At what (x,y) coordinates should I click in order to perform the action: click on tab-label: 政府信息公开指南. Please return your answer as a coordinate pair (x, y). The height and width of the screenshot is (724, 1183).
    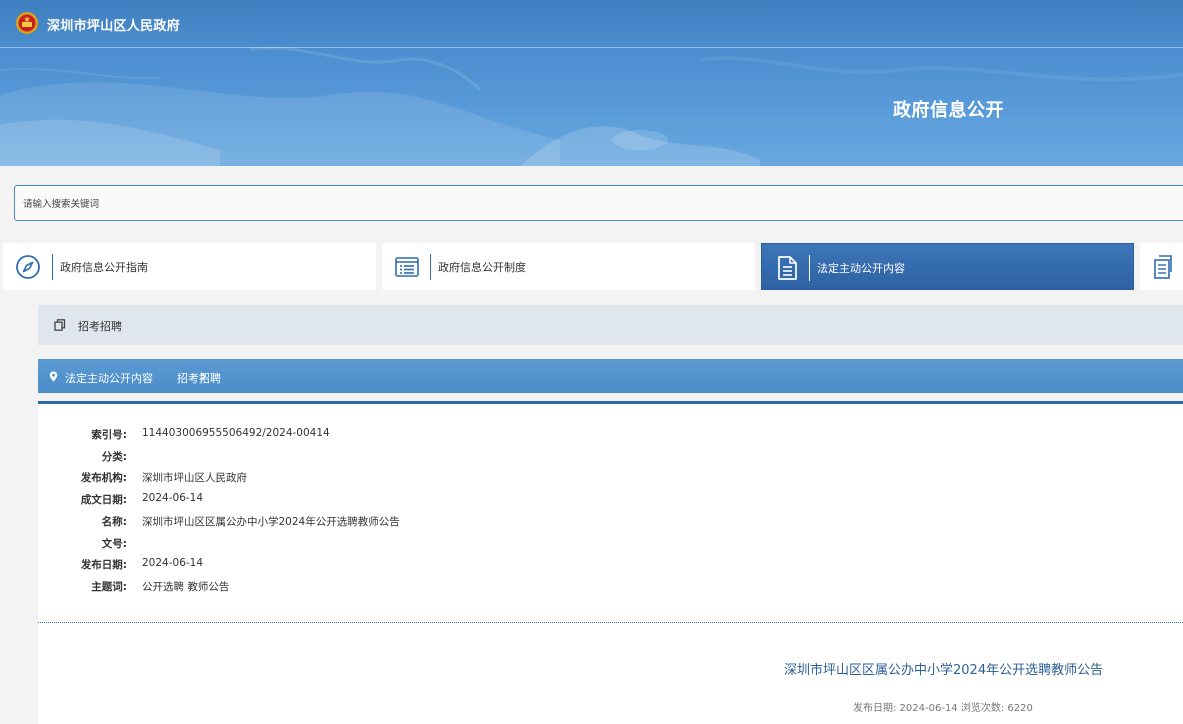
    Looking at the image, I should click on (104, 267).